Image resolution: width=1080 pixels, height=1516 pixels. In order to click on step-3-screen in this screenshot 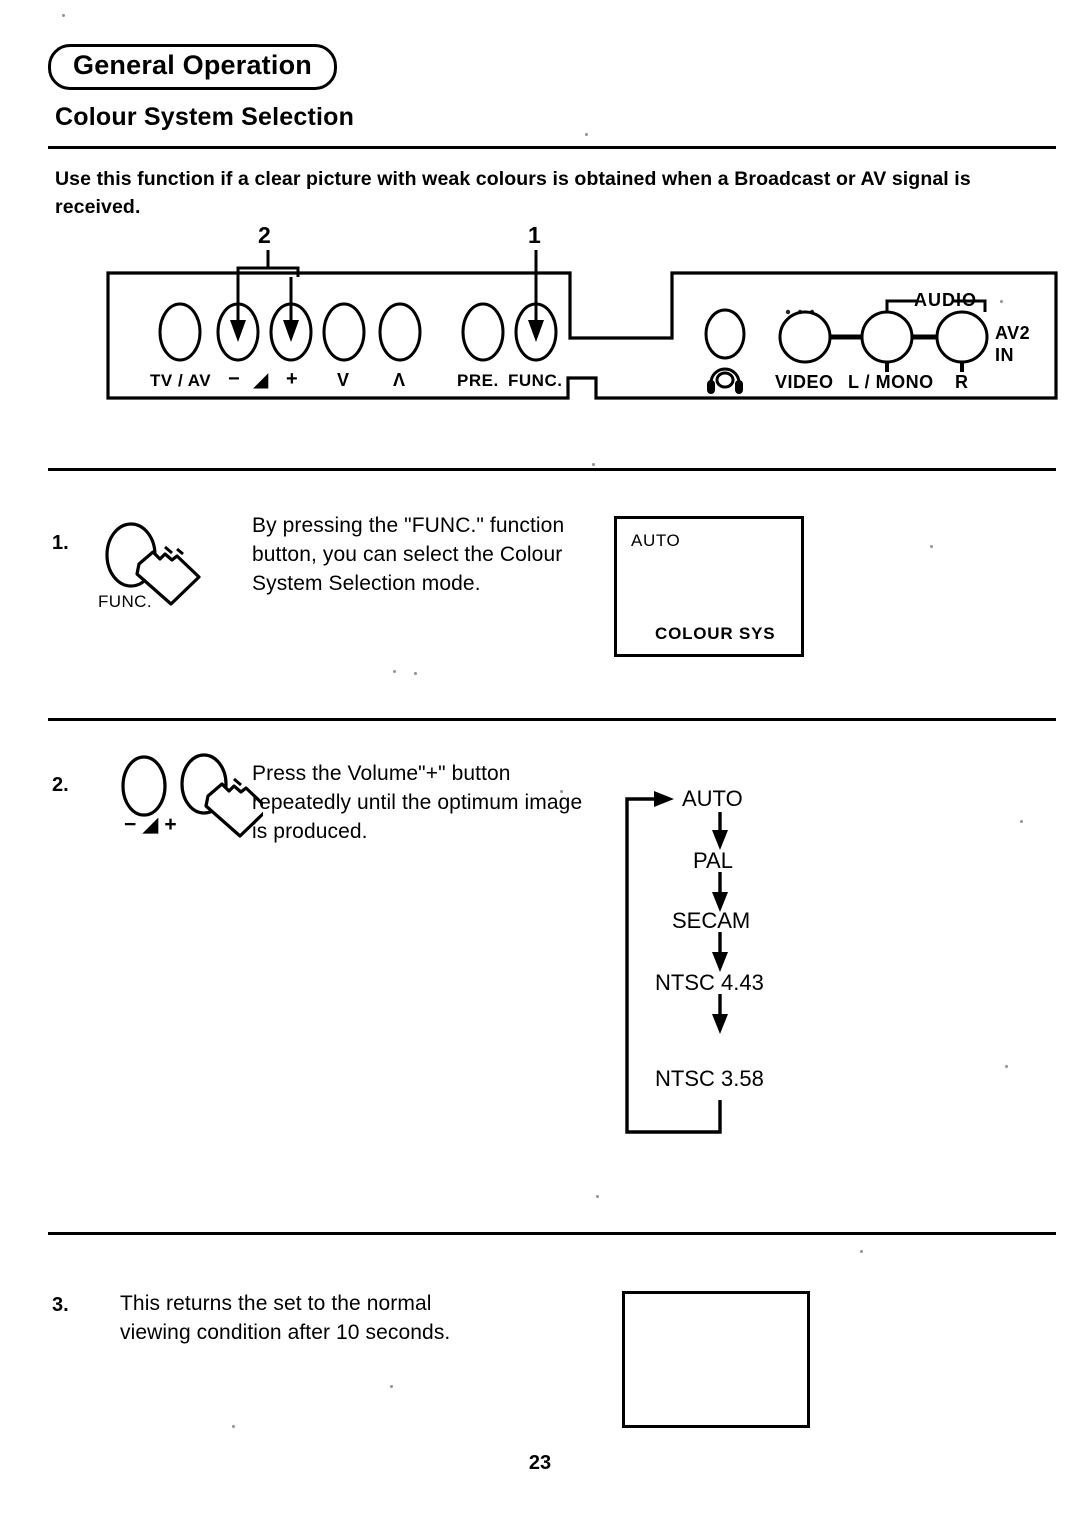, I will do `click(716, 1359)`.